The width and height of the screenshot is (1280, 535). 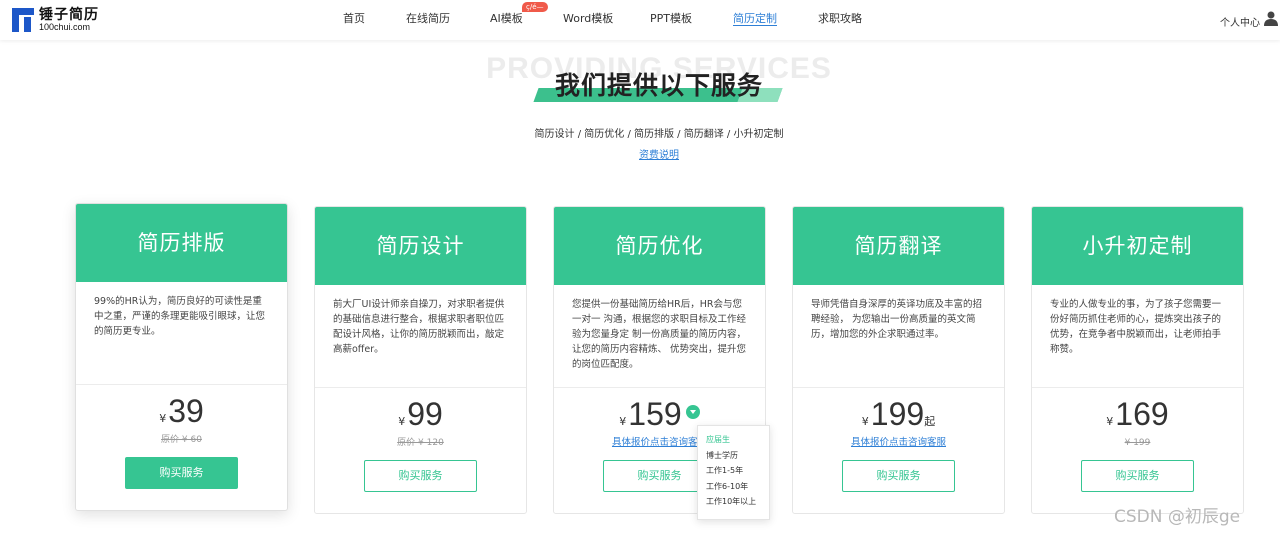 I want to click on logo-icon, so click(x=23, y=20).